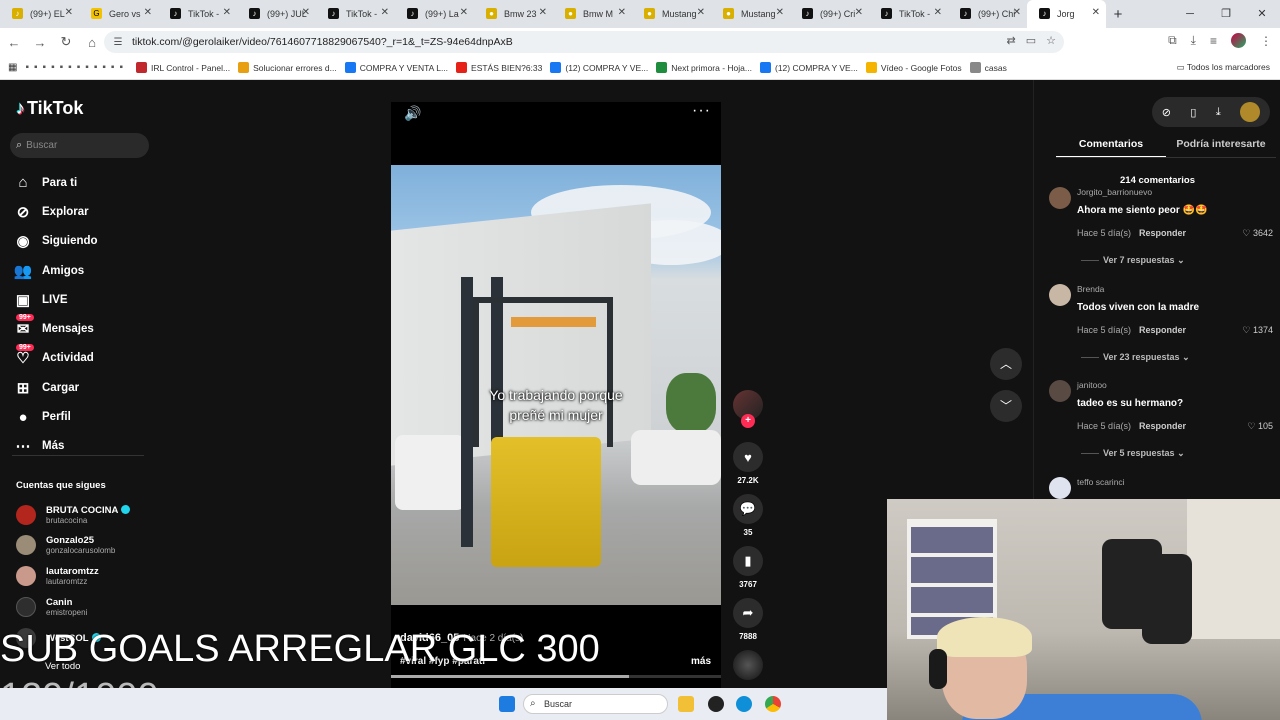  I want to click on share-button: ➦ 7888, so click(748, 619).